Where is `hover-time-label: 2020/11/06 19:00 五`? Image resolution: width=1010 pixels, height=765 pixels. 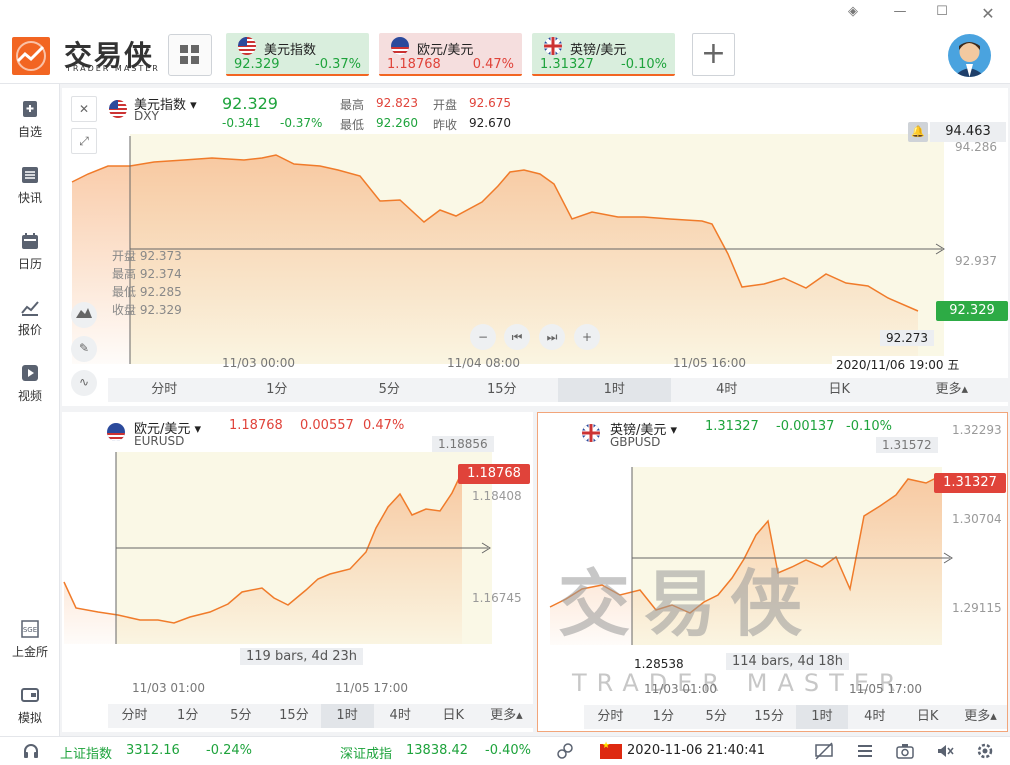
hover-time-label: 2020/11/06 19:00 五 is located at coordinates (898, 364).